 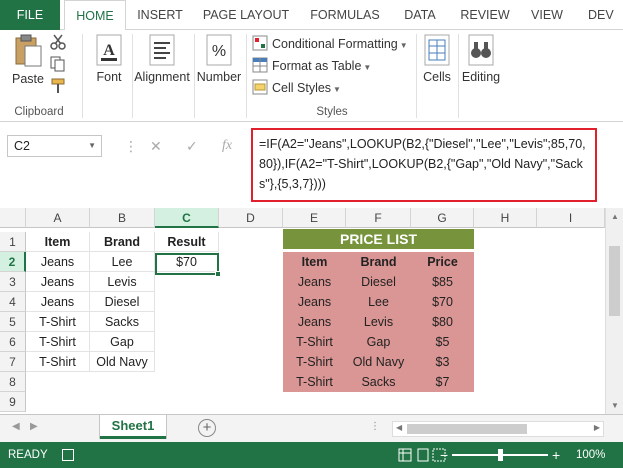 What do you see at coordinates (13, 282) in the screenshot?
I see `row-header-3: 3` at bounding box center [13, 282].